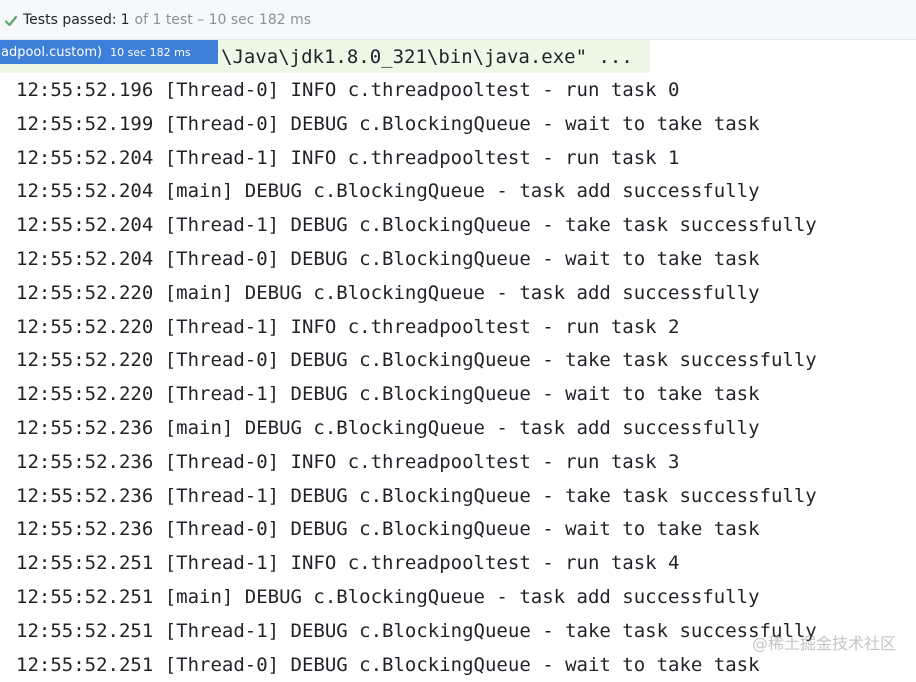  I want to click on watermark: @稀土掘金技术社区, so click(823, 643).